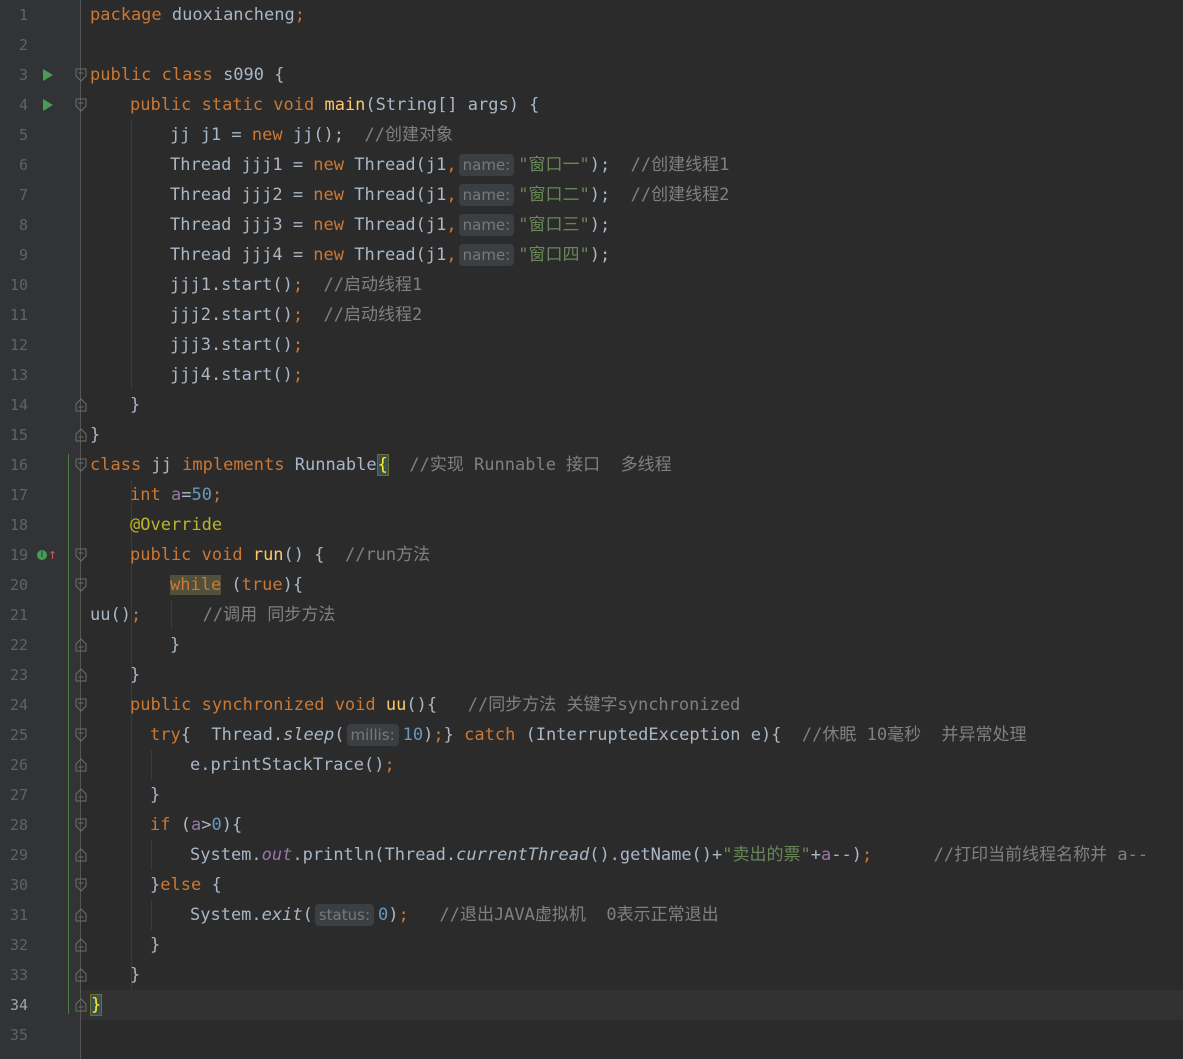 This screenshot has width=1183, height=1059. Describe the element at coordinates (428, 735) in the screenshot. I see `code-text: )` at that location.